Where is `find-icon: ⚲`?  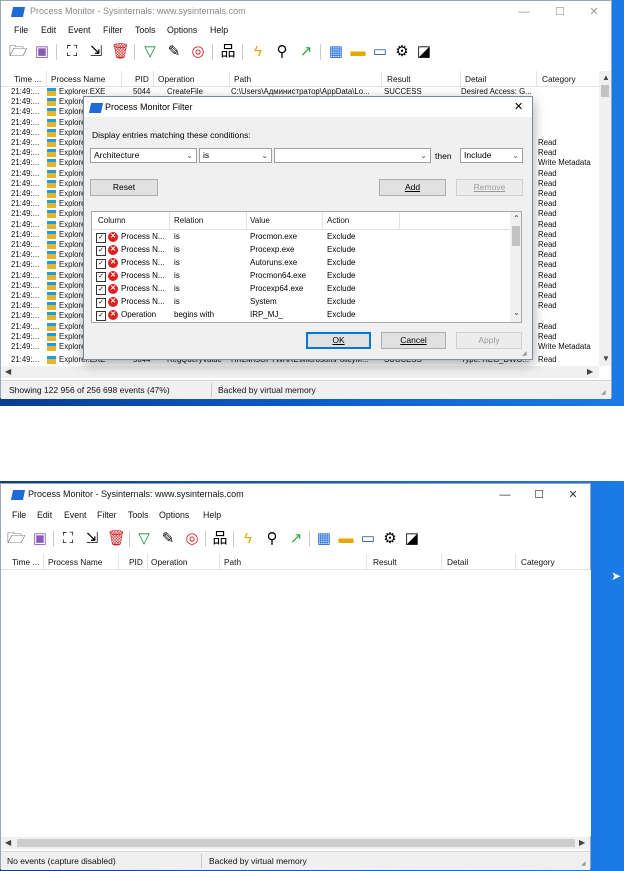
find-icon: ⚲ is located at coordinates (272, 539).